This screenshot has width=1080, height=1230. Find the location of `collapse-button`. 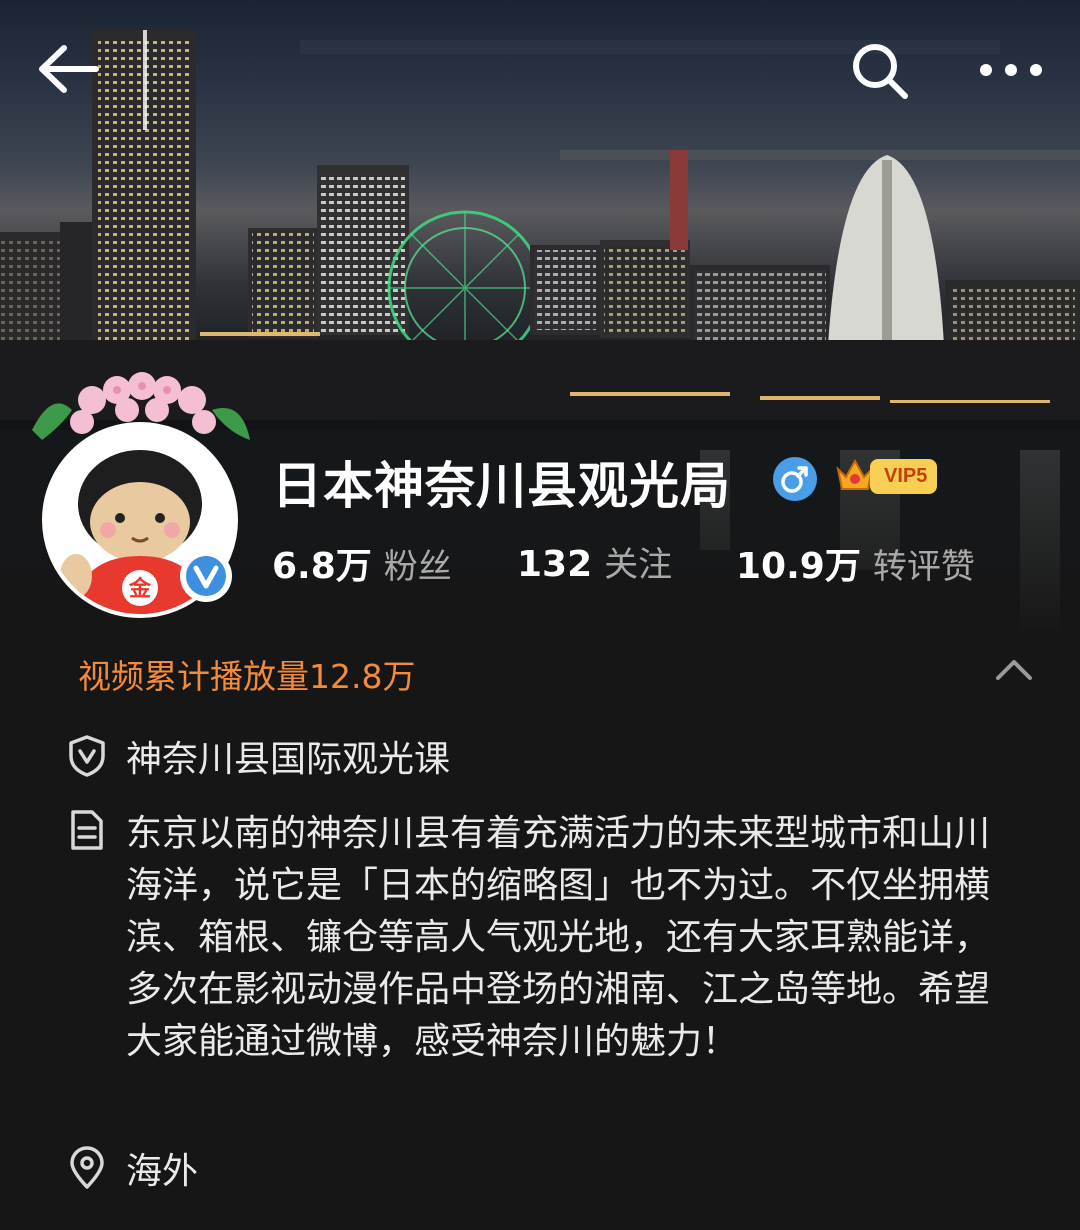

collapse-button is located at coordinates (1014, 670).